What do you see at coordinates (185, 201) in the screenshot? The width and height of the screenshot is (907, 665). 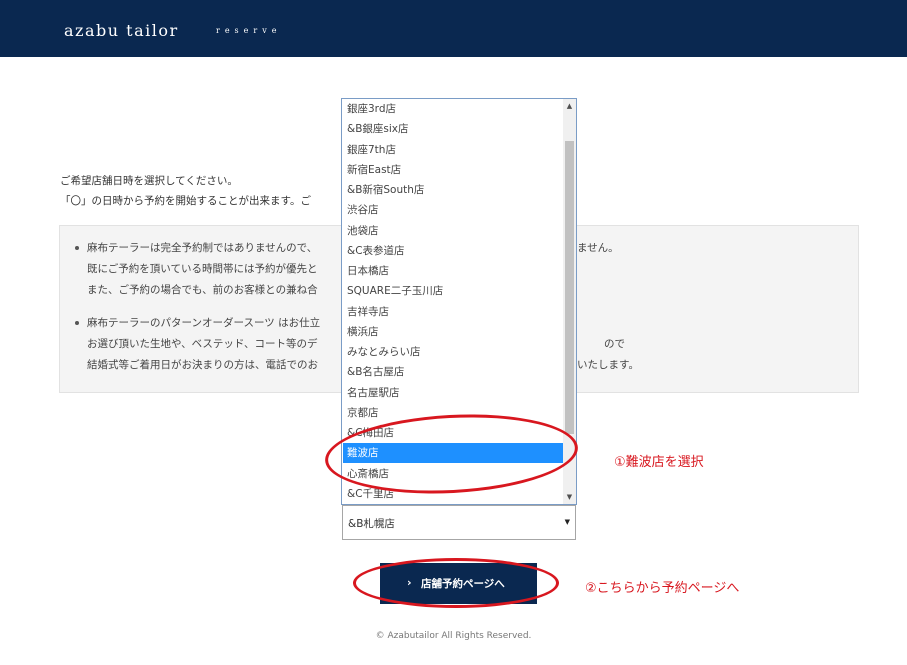 I see `intro-line-2: 「〇」の日時から予約を開始することが出来ます。ご` at bounding box center [185, 201].